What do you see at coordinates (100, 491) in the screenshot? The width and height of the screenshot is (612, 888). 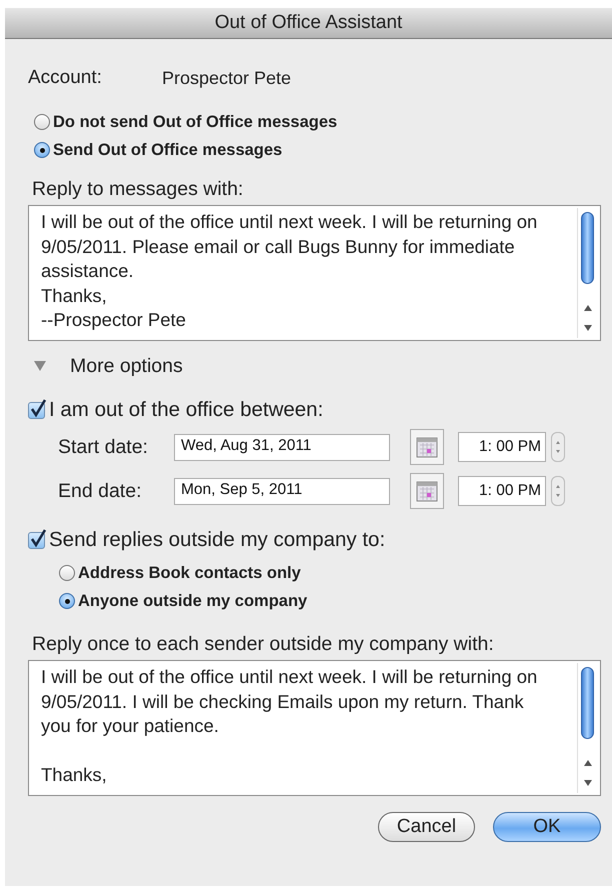 I see `date-label: End date:` at bounding box center [100, 491].